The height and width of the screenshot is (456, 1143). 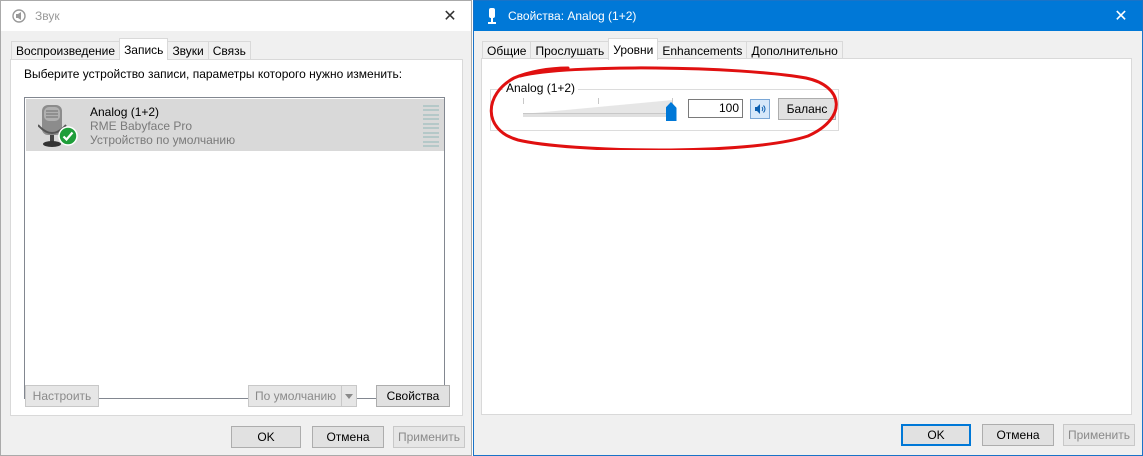 What do you see at coordinates (572, 16) in the screenshot?
I see `properties-window-title: Свойства: Analog (1+2)` at bounding box center [572, 16].